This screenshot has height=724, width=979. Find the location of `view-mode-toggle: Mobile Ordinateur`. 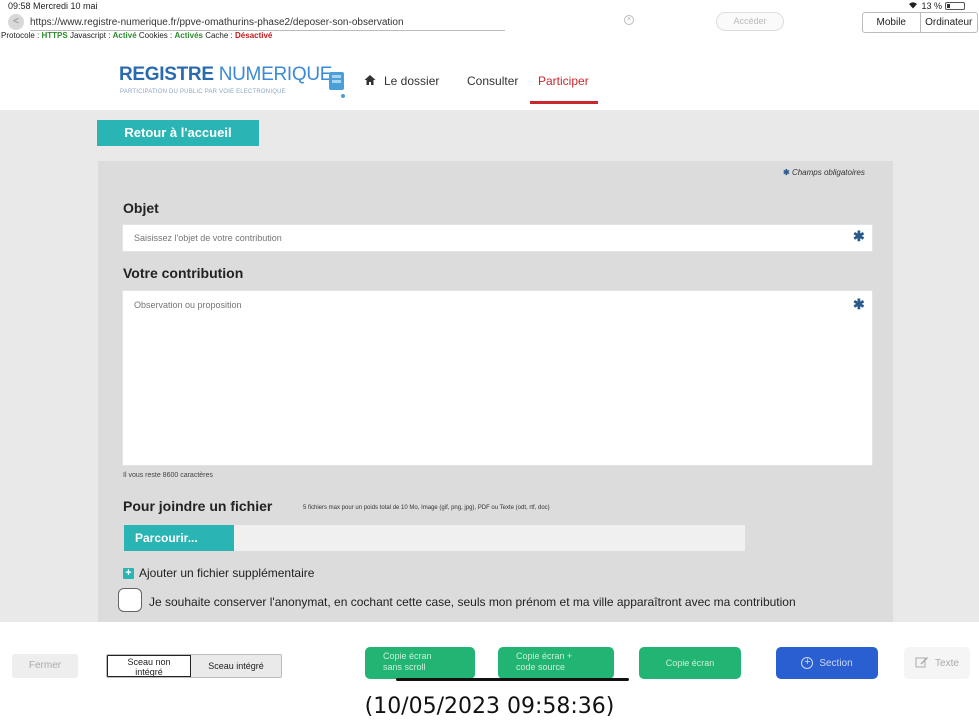

view-mode-toggle: Mobile Ordinateur is located at coordinates (920, 22).